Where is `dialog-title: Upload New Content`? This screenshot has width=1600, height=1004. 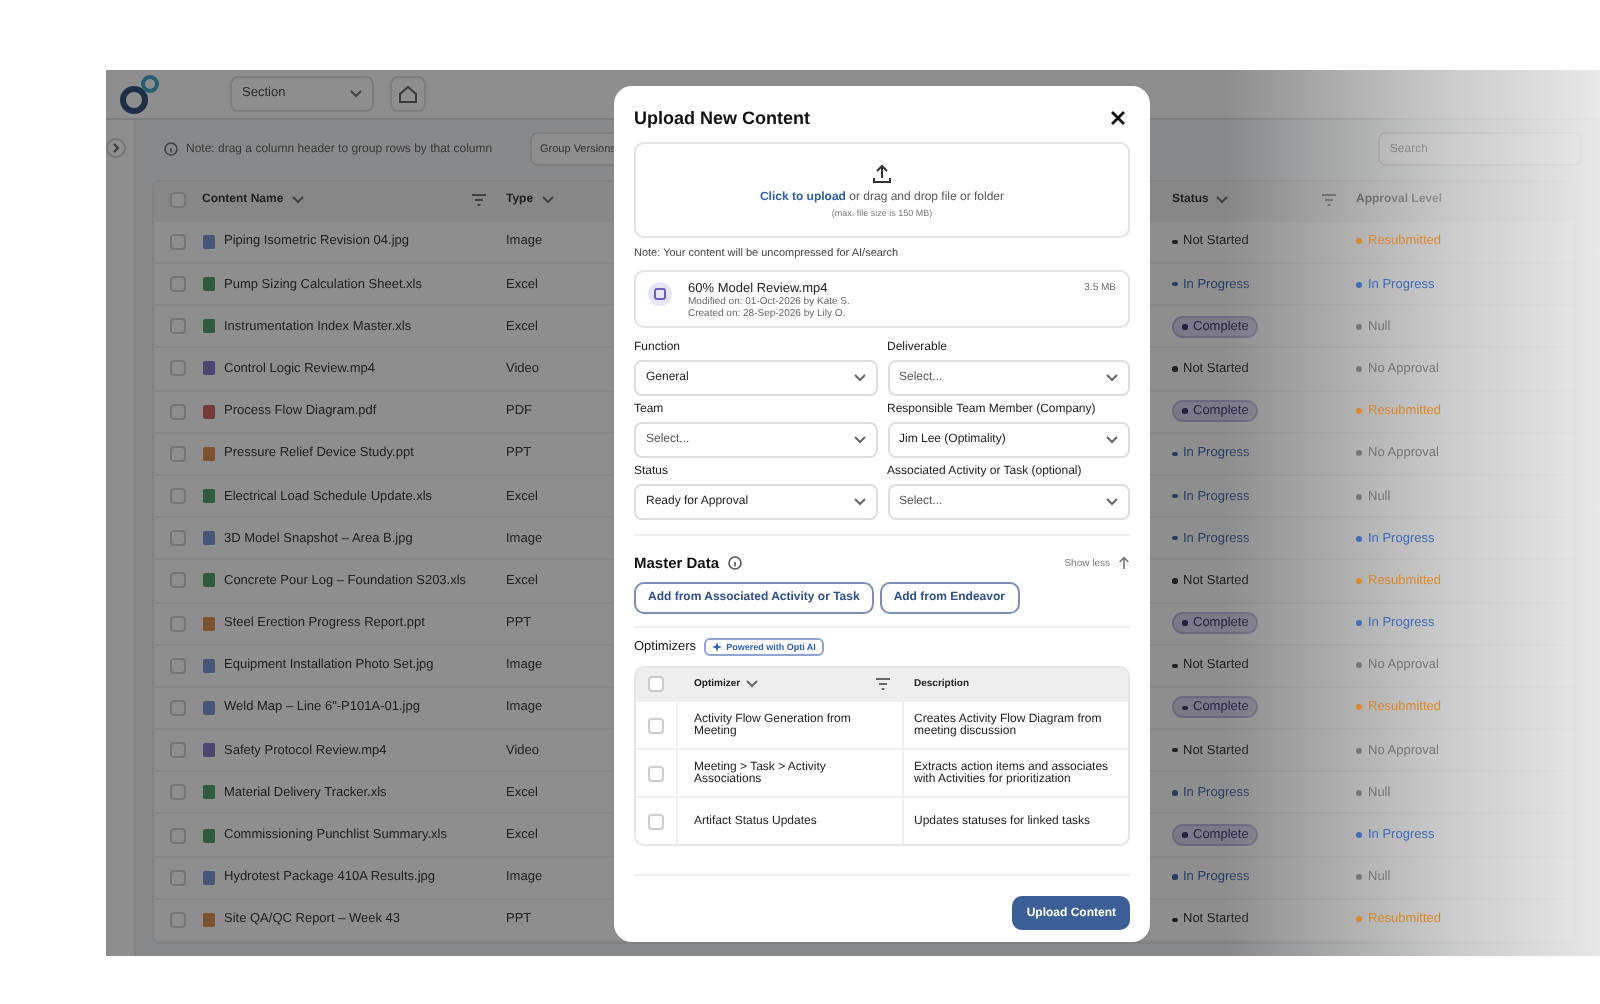
dialog-title: Upload New Content is located at coordinates (722, 118).